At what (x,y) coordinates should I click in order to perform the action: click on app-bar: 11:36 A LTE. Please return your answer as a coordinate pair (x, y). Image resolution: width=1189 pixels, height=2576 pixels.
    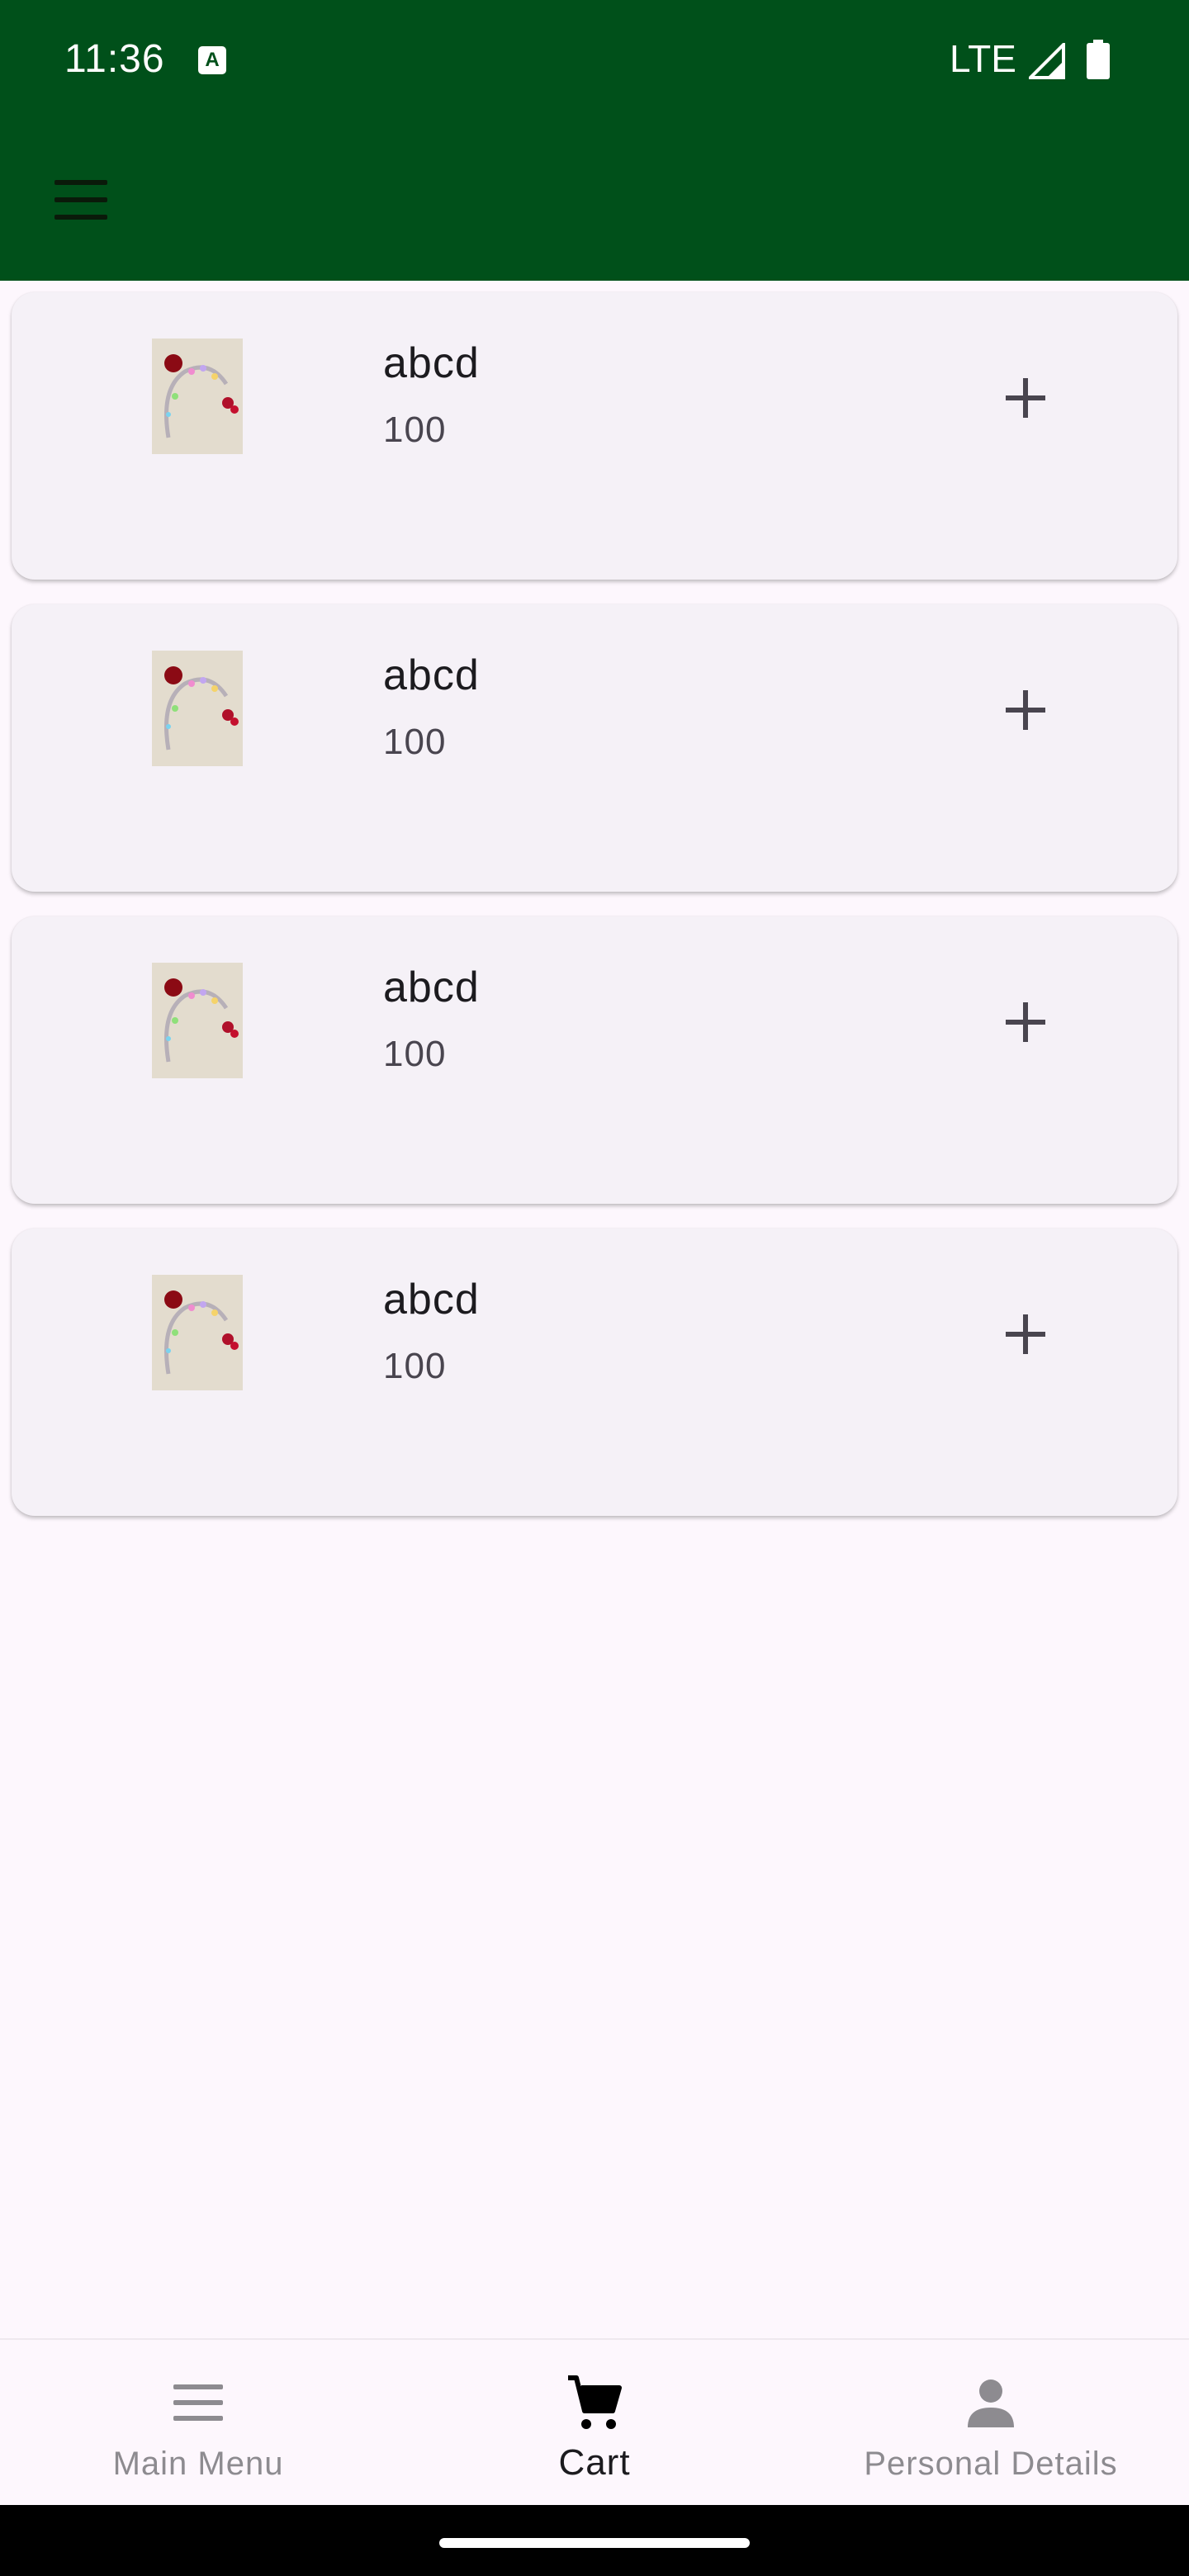
    Looking at the image, I should click on (594, 140).